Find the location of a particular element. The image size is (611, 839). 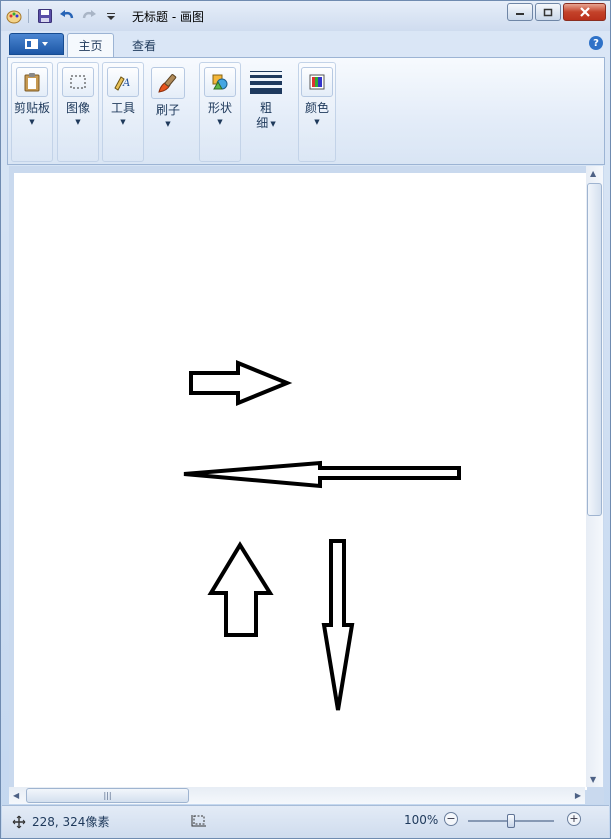

scroll-down-icon: ▼ is located at coordinates (593, 779).